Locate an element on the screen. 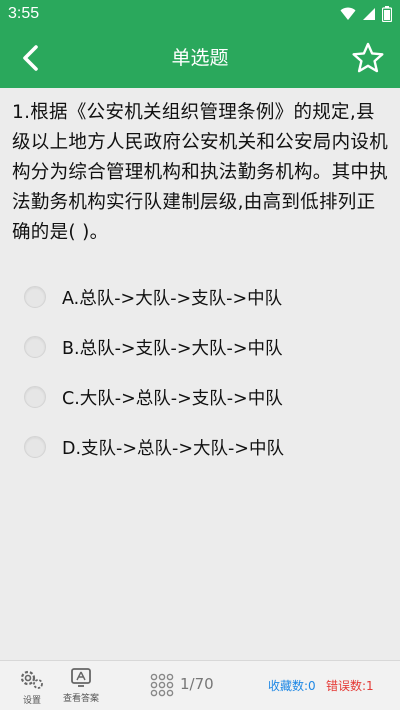 The height and width of the screenshot is (710, 400). chevron-left-icon is located at coordinates (30, 58).